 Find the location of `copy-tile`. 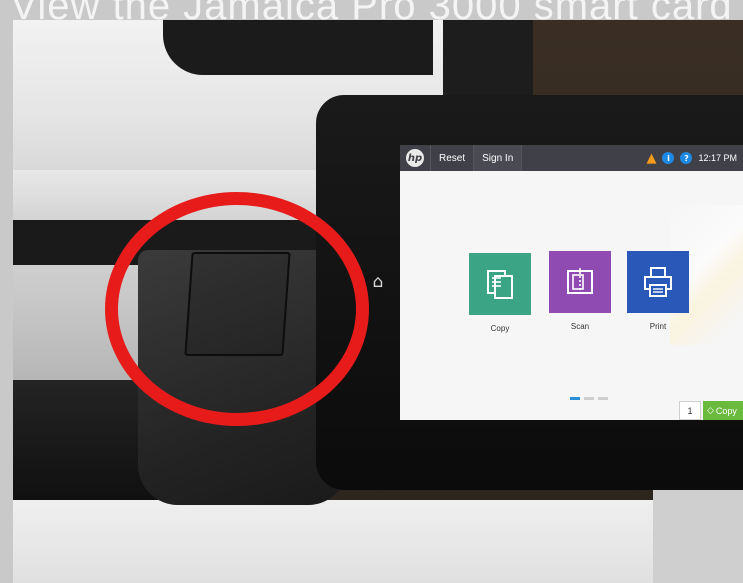

copy-tile is located at coordinates (500, 284).